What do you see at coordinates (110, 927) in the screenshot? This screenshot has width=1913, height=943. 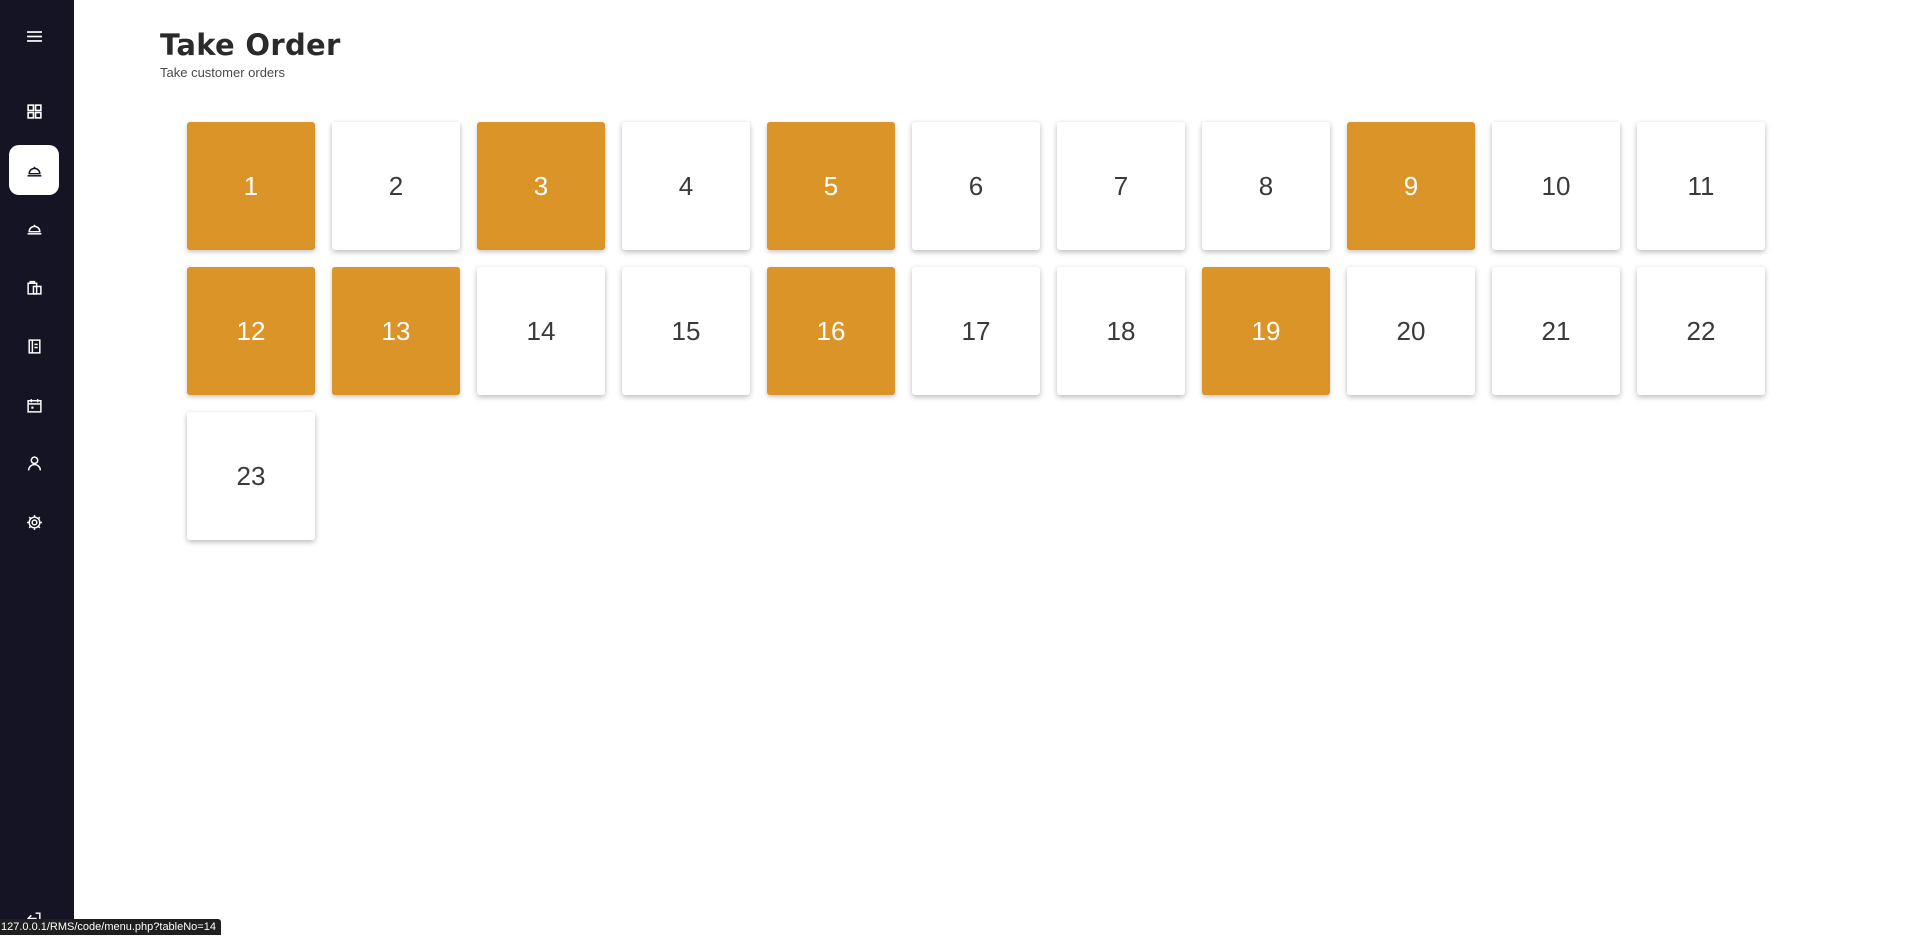 I see `status-bar-url: 127.0.0.1/RMS/code/menu.php?tableNo=14` at bounding box center [110, 927].